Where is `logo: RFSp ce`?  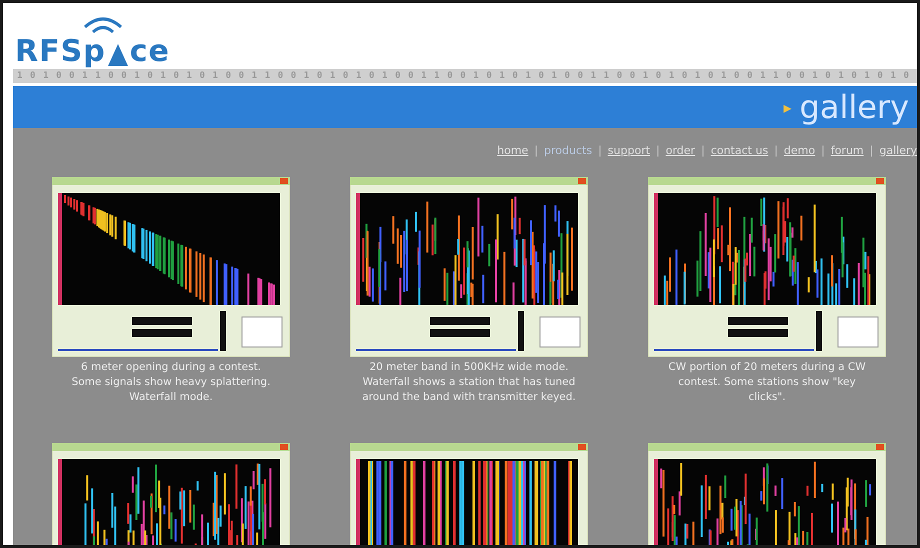
logo: RFSp ce is located at coordinates (92, 52).